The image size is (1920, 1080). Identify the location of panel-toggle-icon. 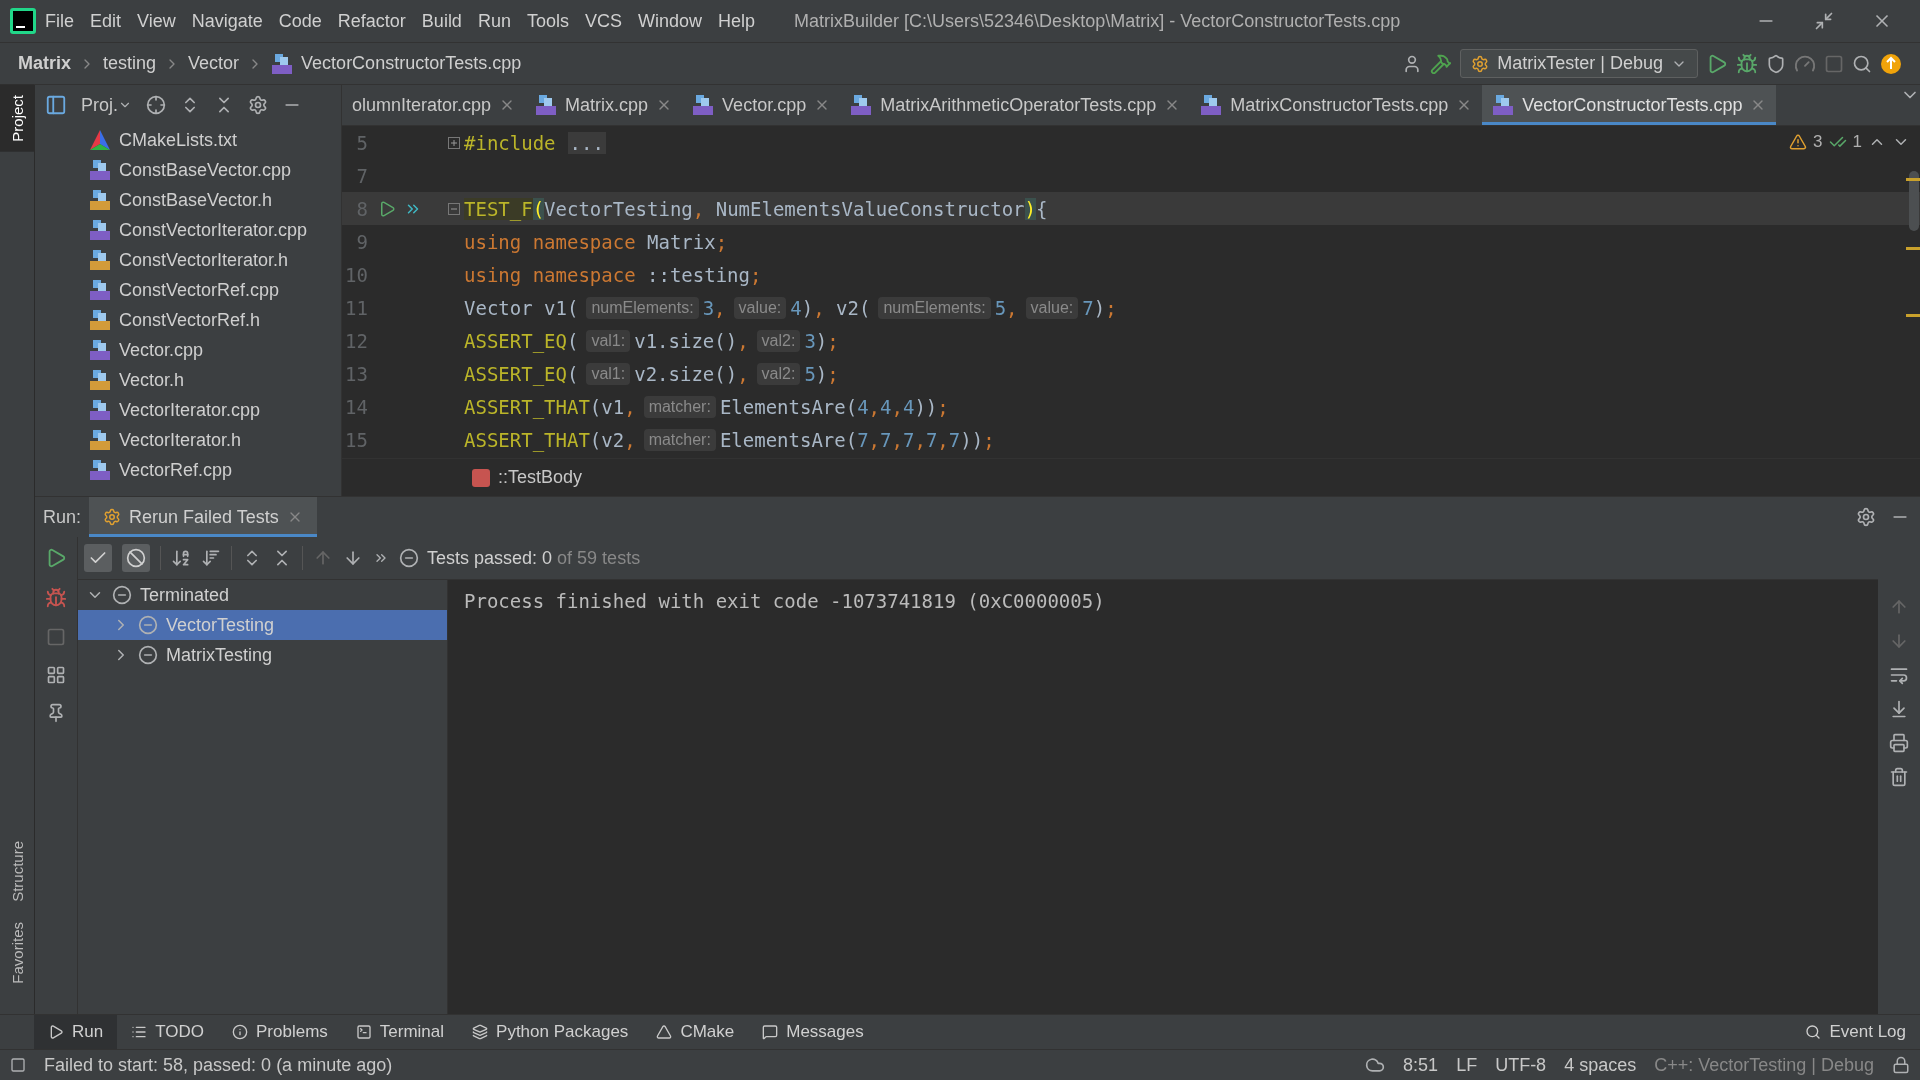
(18, 1065).